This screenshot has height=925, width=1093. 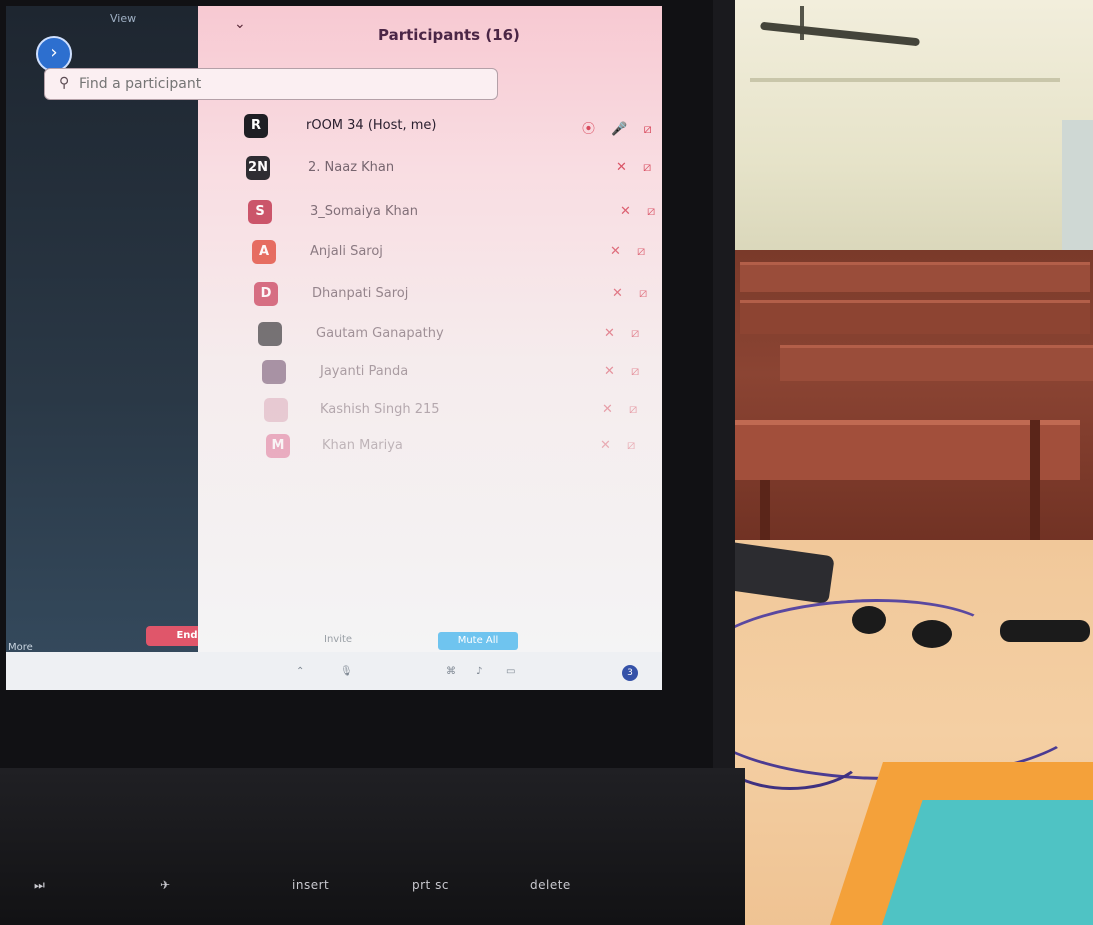 What do you see at coordinates (380, 409) in the screenshot?
I see `participant-name: Kashish Singh 215` at bounding box center [380, 409].